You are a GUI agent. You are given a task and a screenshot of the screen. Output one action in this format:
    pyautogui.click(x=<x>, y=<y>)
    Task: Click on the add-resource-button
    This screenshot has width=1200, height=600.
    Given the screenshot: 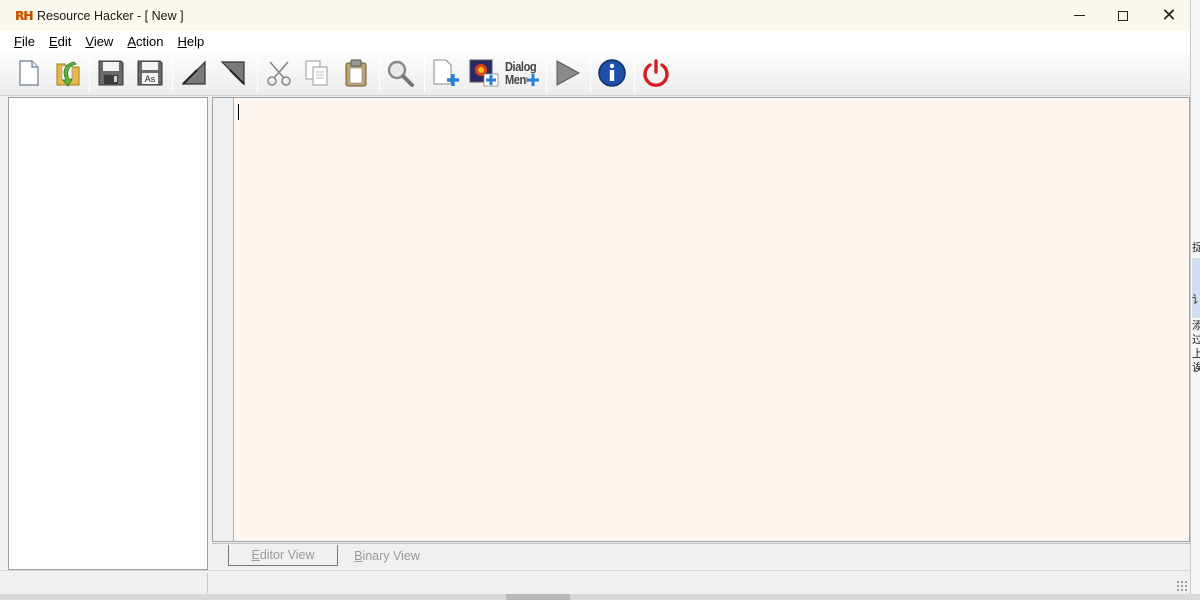 What is the action you would take?
    pyautogui.click(x=445, y=73)
    